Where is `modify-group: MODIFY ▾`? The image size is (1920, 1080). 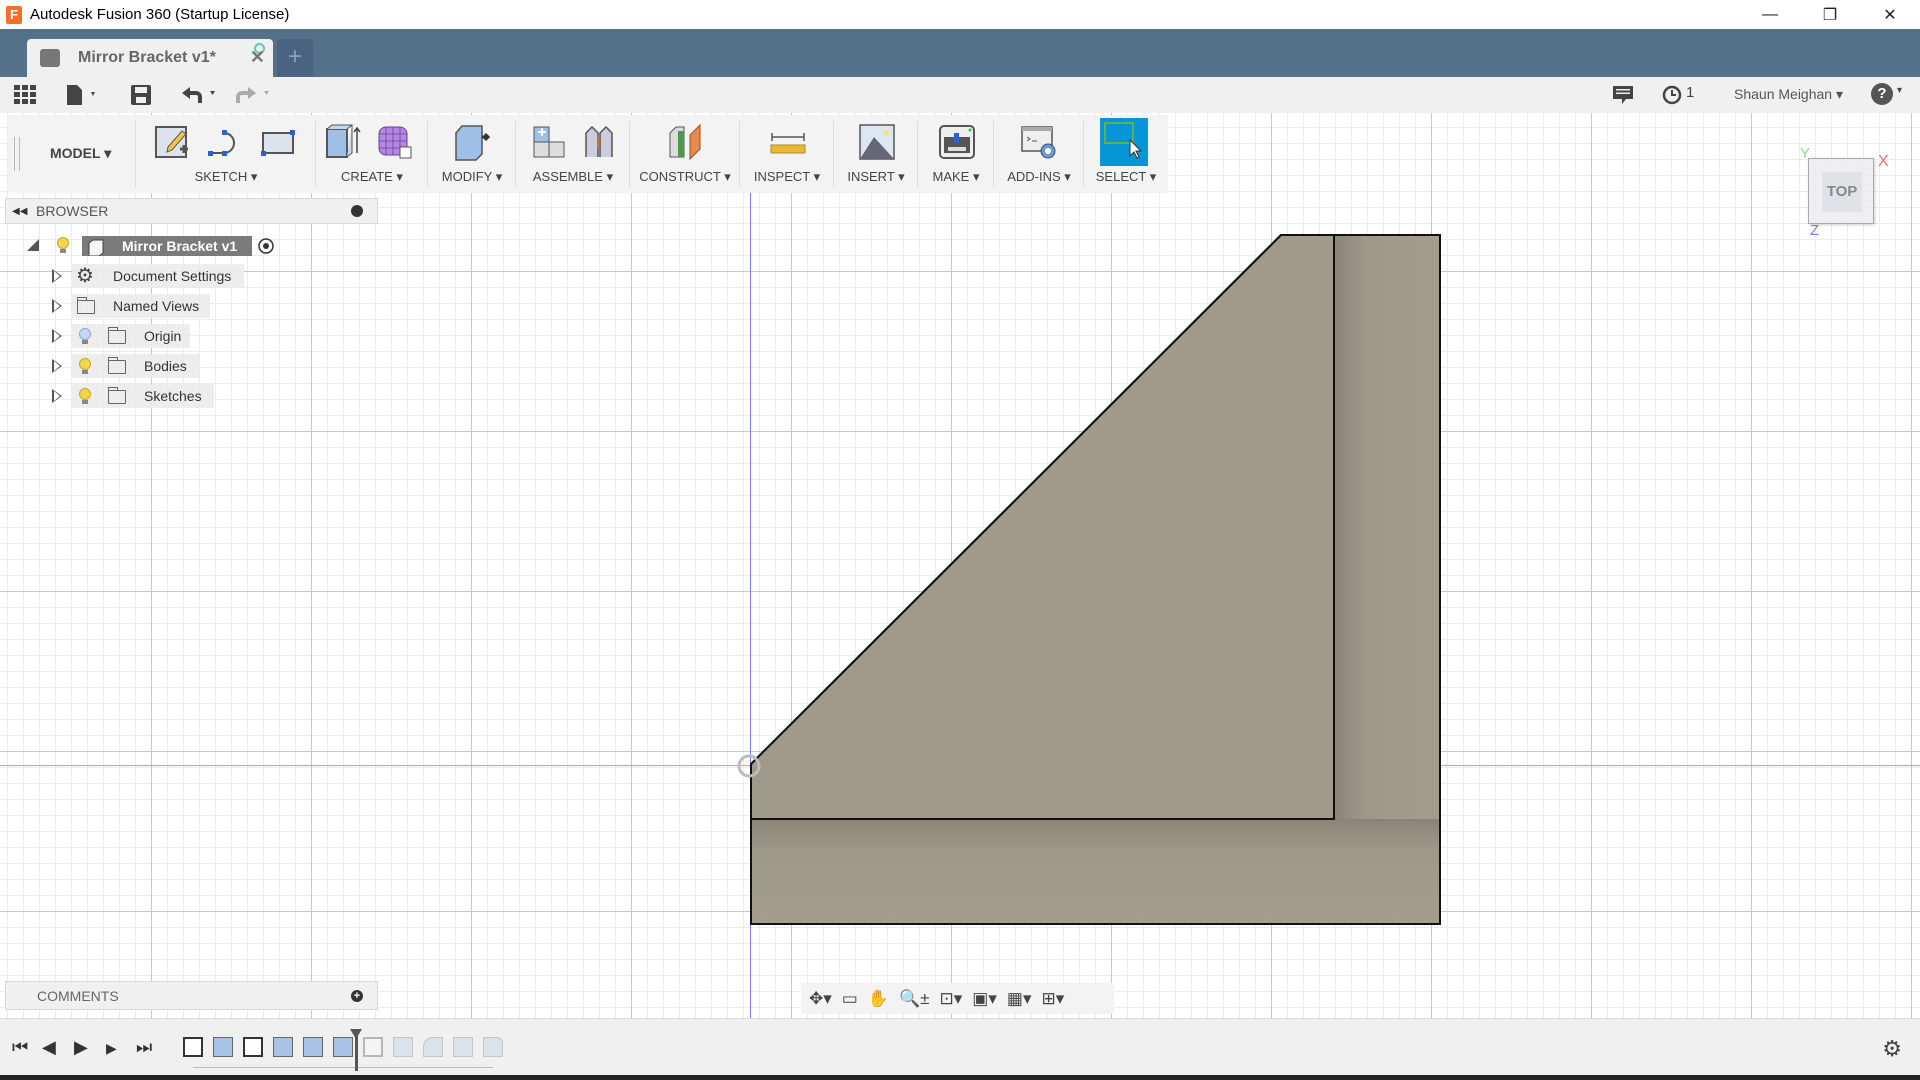
modify-group: MODIFY ▾ is located at coordinates (472, 154).